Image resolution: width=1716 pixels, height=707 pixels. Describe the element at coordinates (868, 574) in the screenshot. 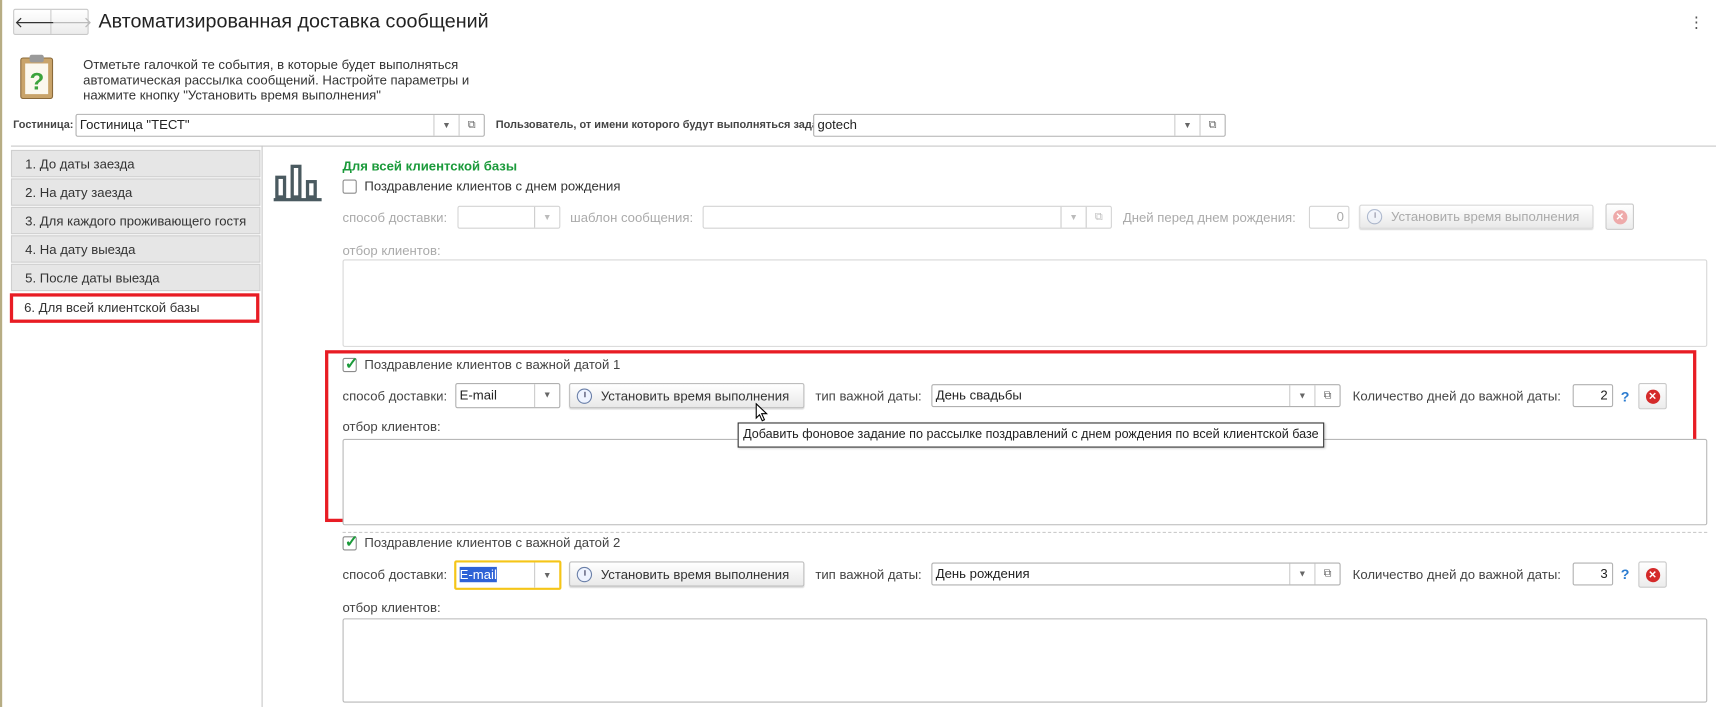

I see `important2-date-type-label: тип важной даты:` at that location.